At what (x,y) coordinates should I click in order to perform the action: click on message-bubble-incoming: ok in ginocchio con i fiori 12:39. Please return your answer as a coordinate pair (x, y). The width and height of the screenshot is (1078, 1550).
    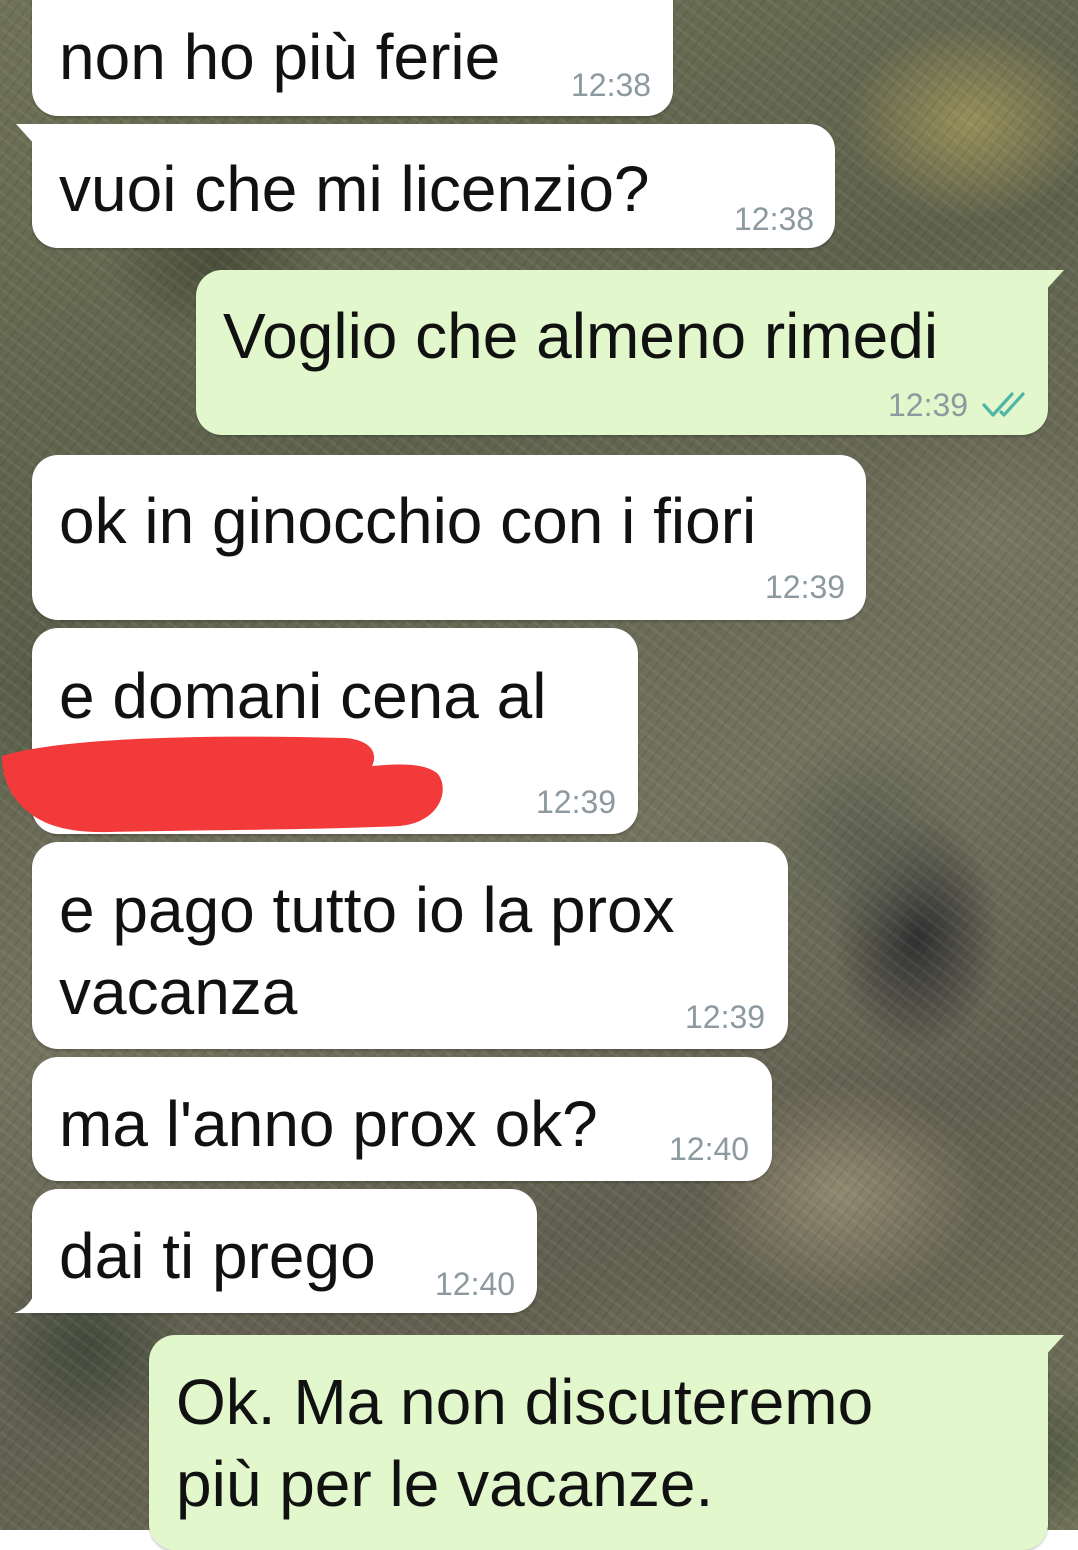
    Looking at the image, I should click on (449, 537).